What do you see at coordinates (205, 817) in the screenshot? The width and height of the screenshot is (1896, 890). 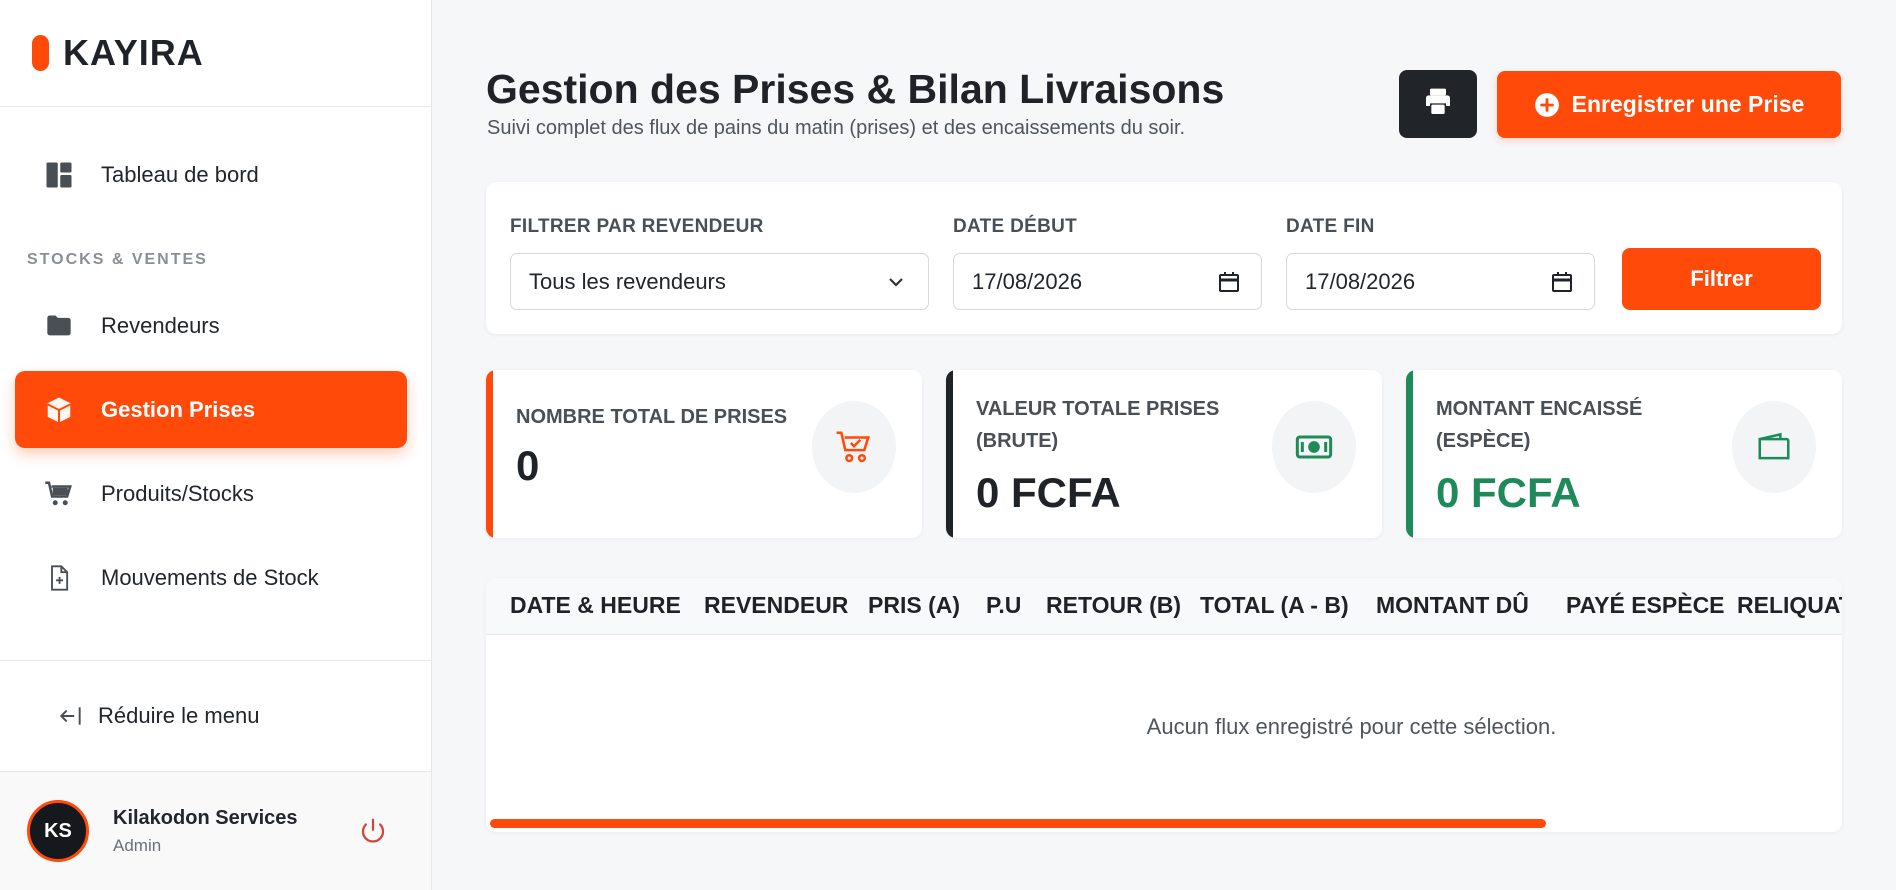 I see `user-name: Kilakodon Services` at bounding box center [205, 817].